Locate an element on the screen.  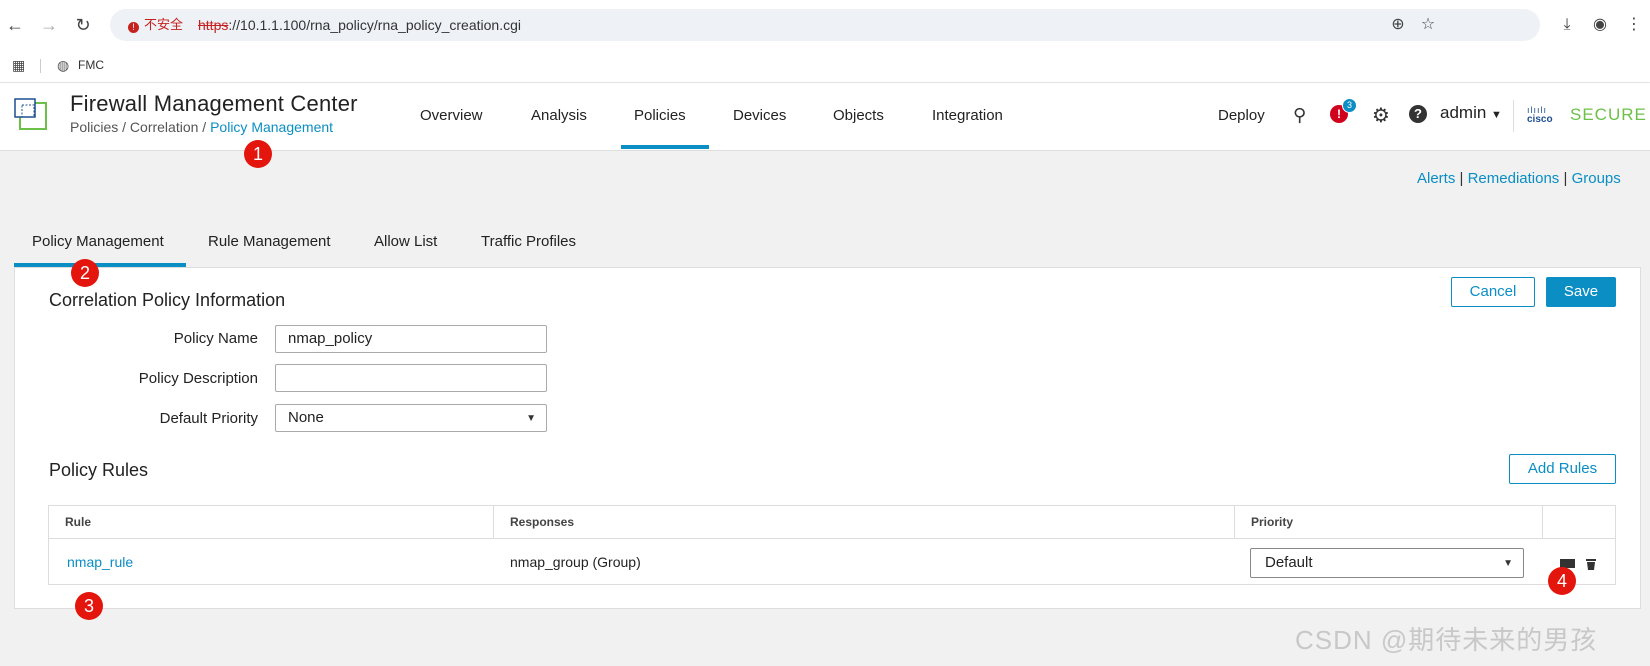
nav-overview: Overview is located at coordinates (451, 115).